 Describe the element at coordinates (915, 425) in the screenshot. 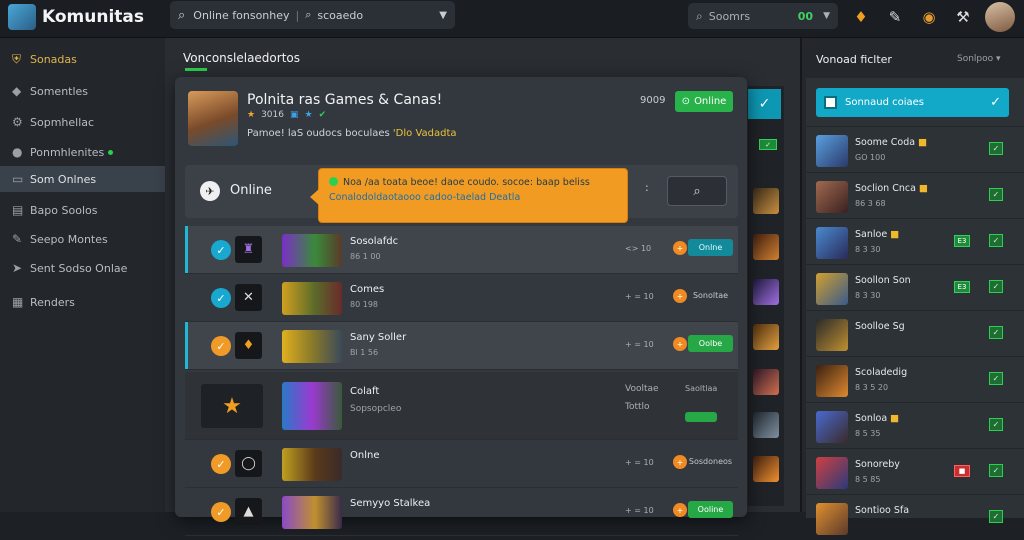

I see `list-item: Sonloa ■ 8 5 35 ✓` at that location.